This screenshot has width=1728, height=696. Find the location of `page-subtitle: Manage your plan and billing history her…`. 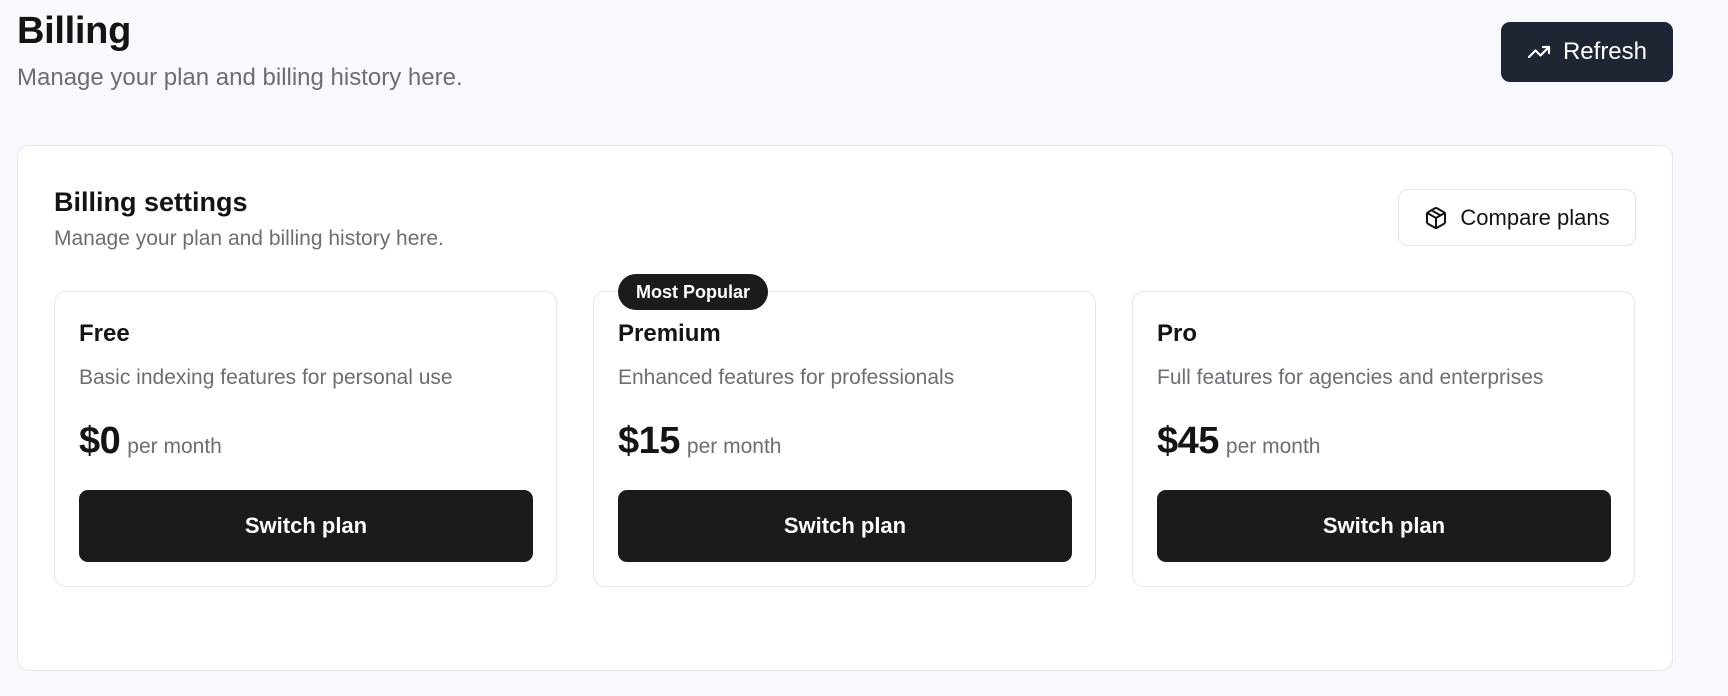

page-subtitle: Manage your plan and billing history her… is located at coordinates (240, 77).